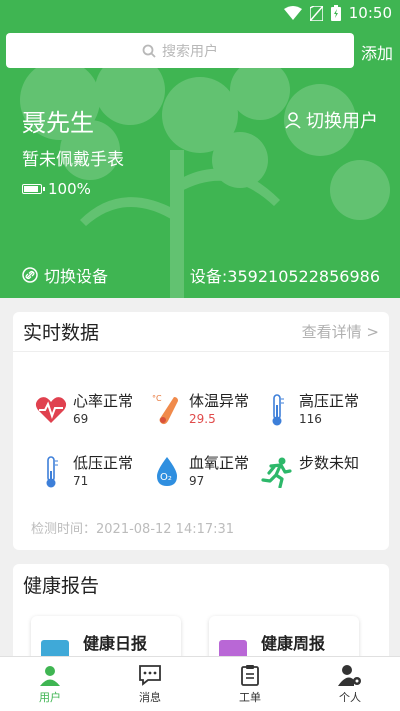 Image resolution: width=400 pixels, height=711 pixels. I want to click on user-name: 聂先生, so click(58, 123).